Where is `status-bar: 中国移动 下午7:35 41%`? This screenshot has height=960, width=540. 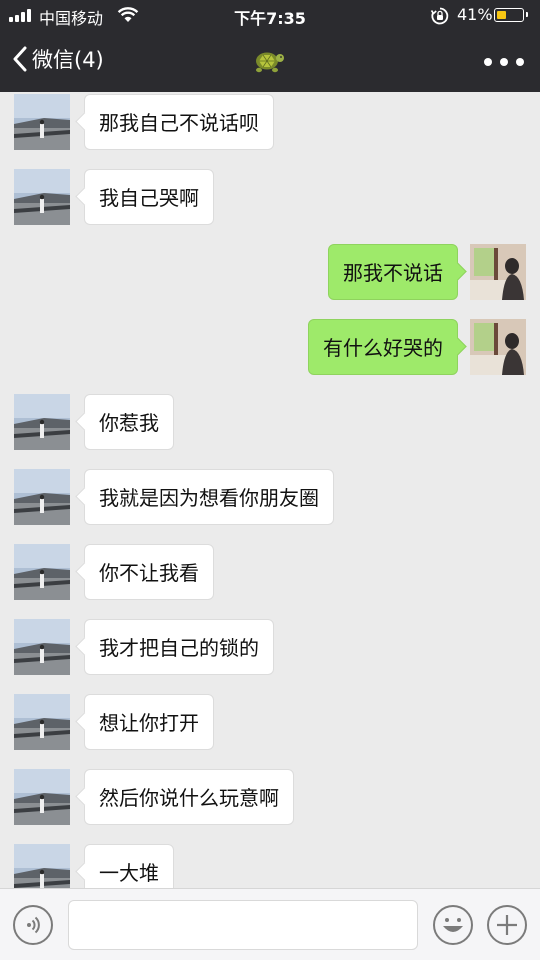 status-bar: 中国移动 下午7:35 41% is located at coordinates (270, 16).